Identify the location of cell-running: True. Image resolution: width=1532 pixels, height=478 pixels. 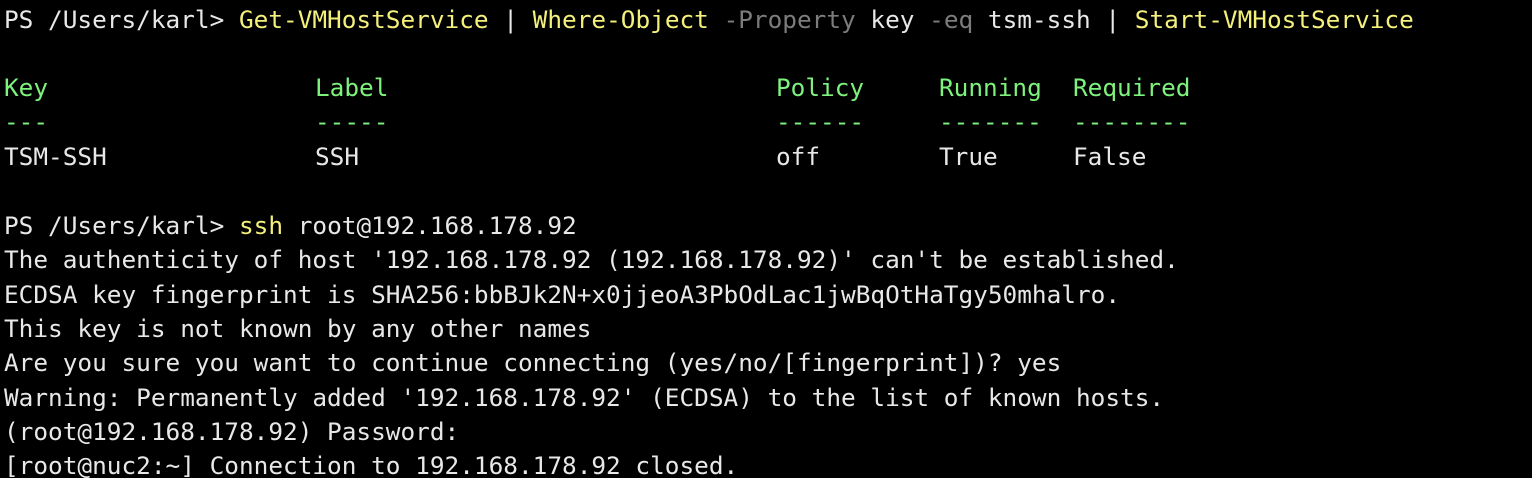
(968, 156).